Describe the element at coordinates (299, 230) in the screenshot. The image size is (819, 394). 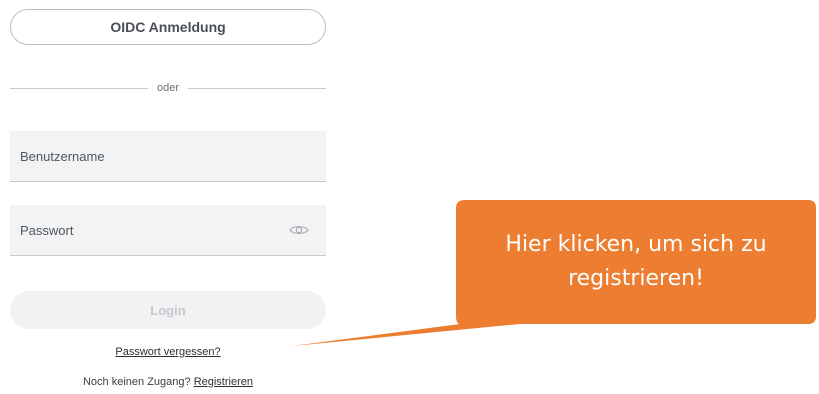
I see `eye-icon` at that location.